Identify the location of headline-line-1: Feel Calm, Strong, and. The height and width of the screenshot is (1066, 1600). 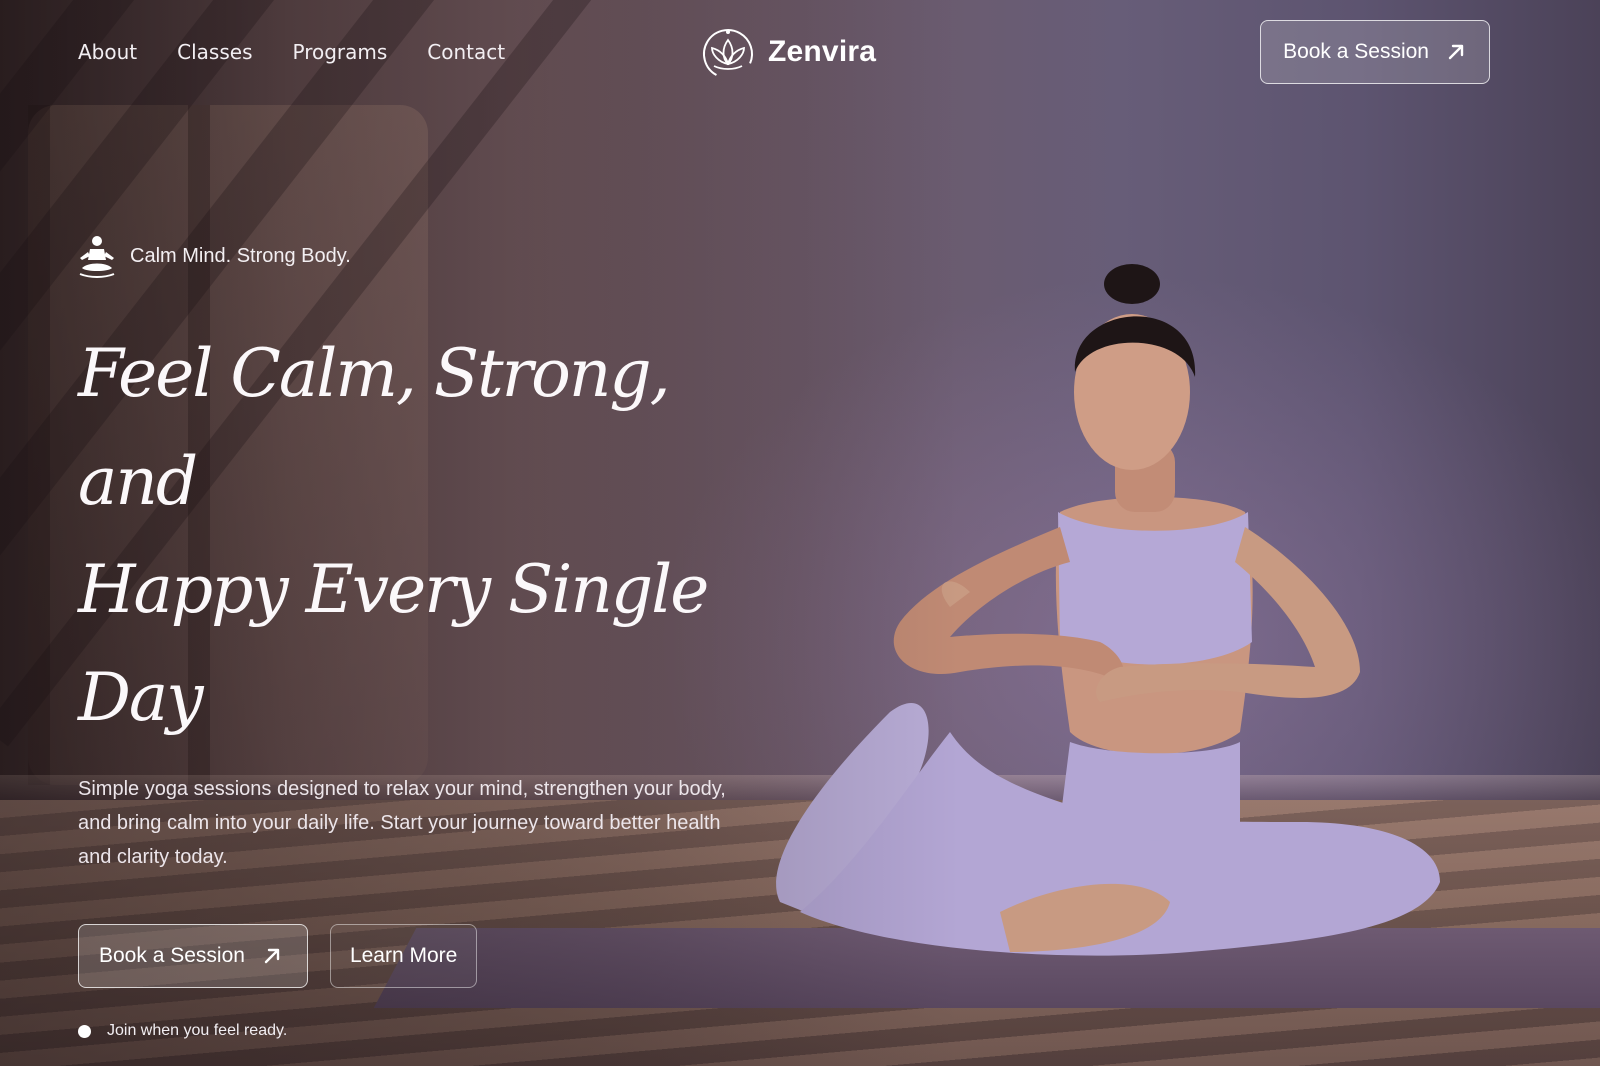
(374, 427).